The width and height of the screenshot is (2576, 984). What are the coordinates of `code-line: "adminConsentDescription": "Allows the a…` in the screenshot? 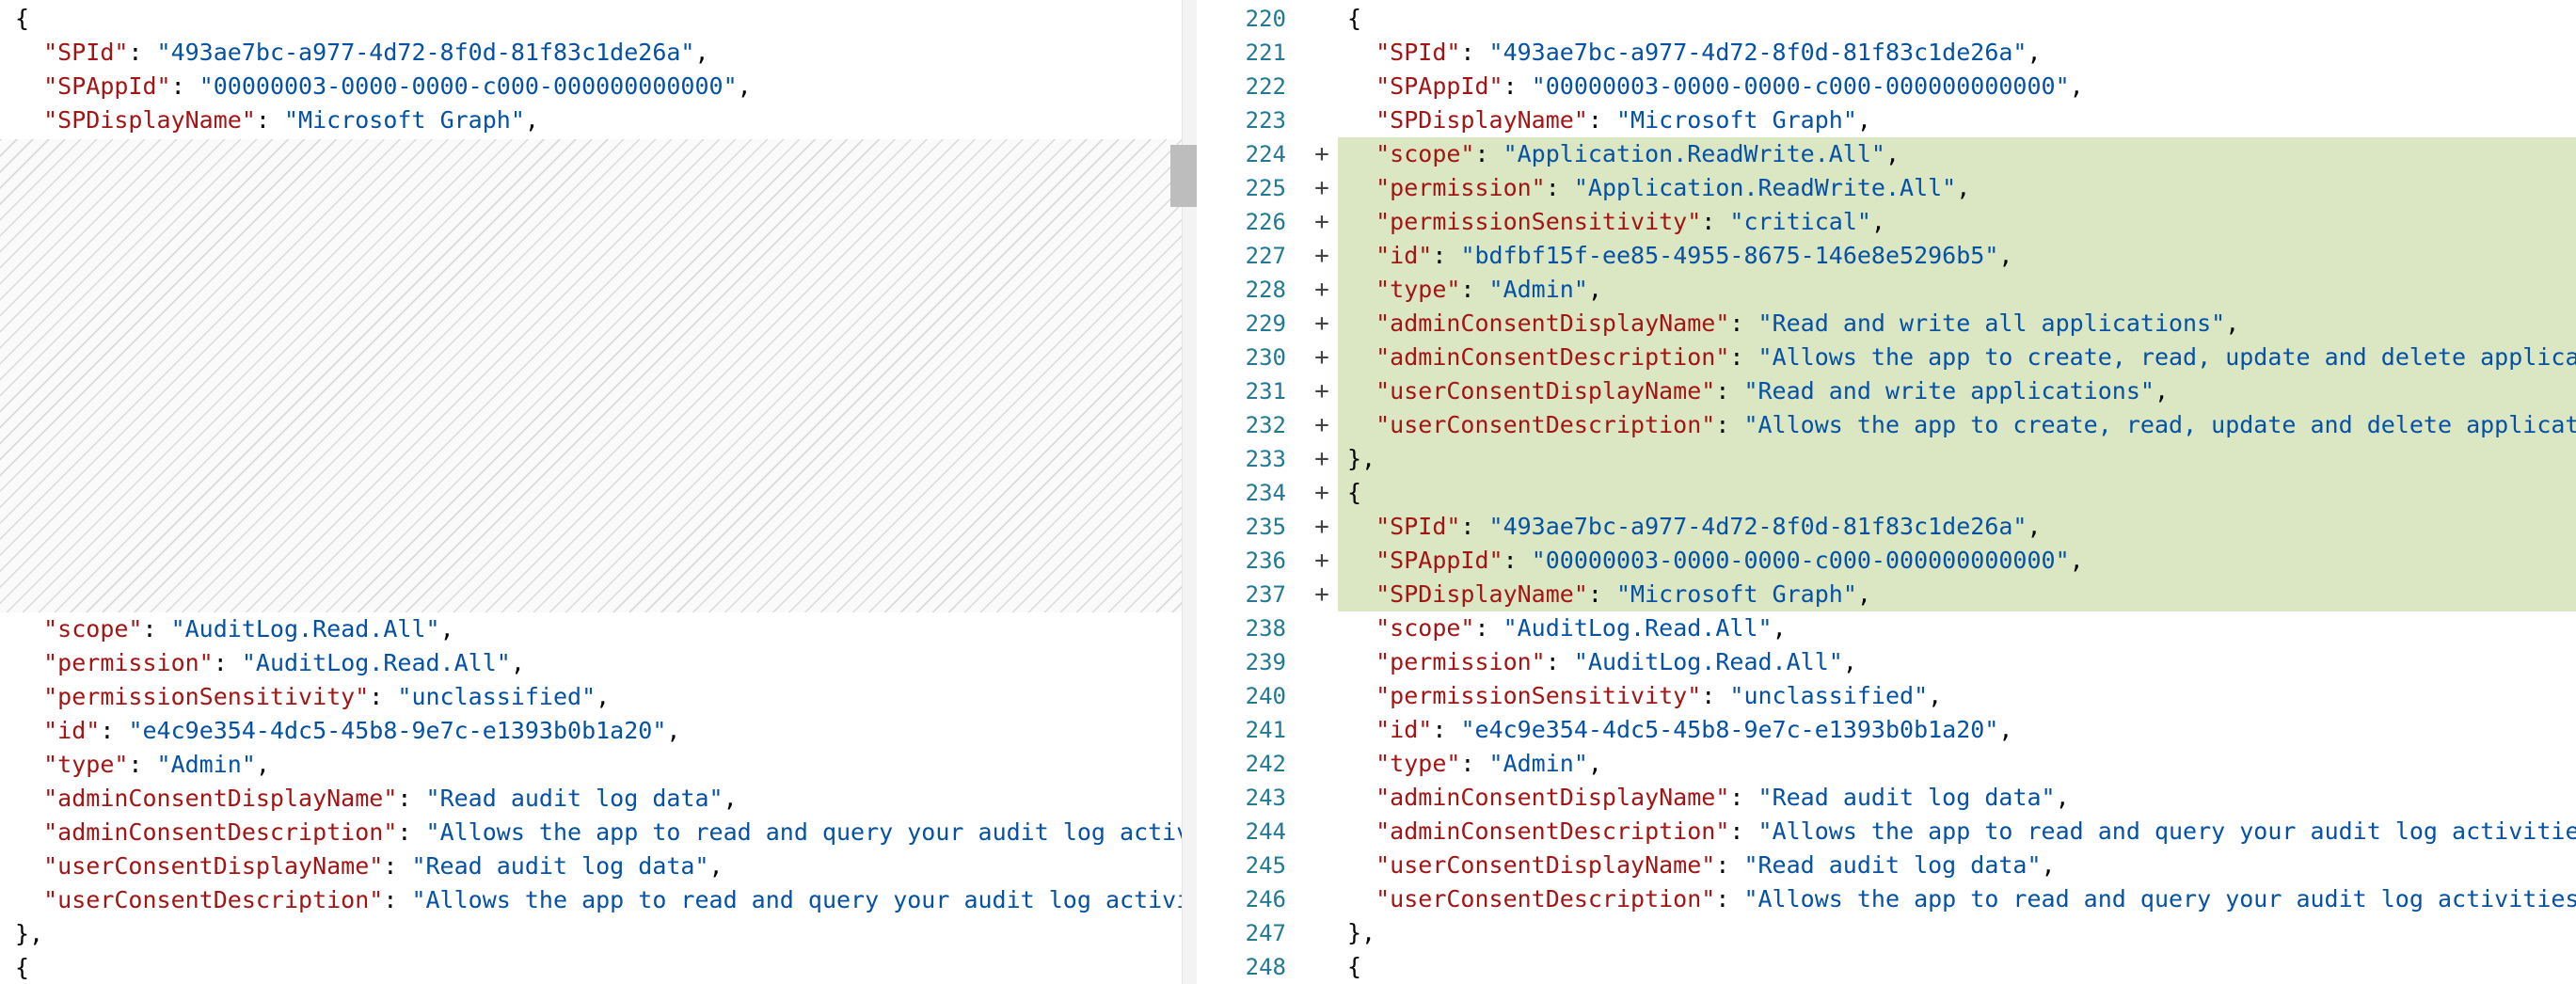 It's located at (598, 832).